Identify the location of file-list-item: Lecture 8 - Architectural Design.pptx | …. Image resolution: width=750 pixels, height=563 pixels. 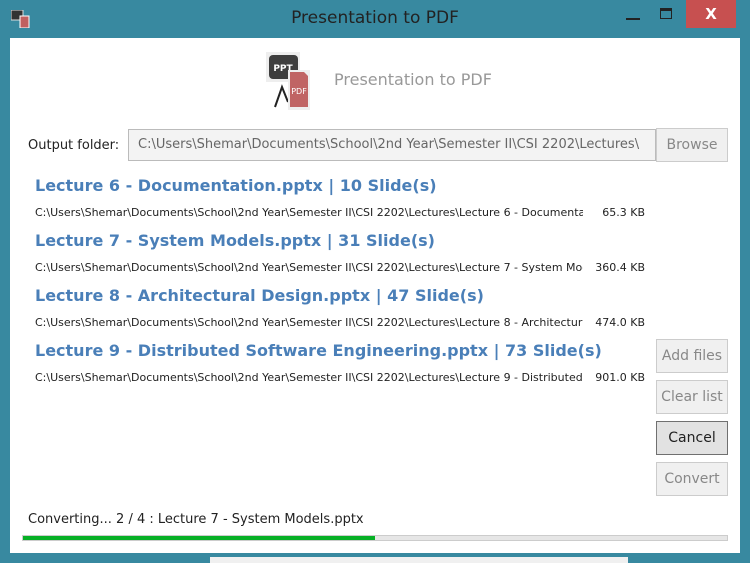
(340, 307).